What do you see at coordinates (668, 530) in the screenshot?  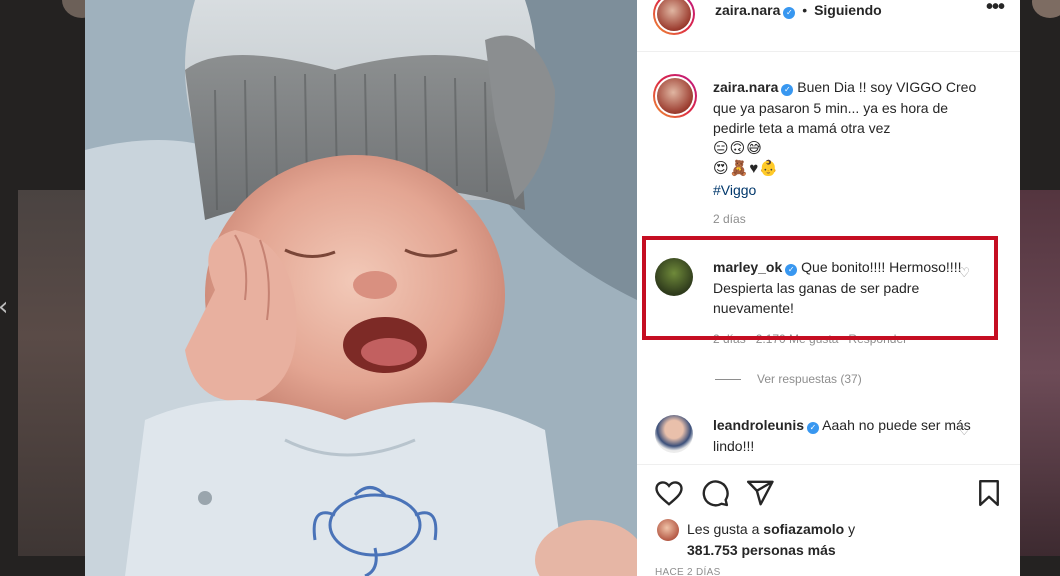 I see `liker-avatar` at bounding box center [668, 530].